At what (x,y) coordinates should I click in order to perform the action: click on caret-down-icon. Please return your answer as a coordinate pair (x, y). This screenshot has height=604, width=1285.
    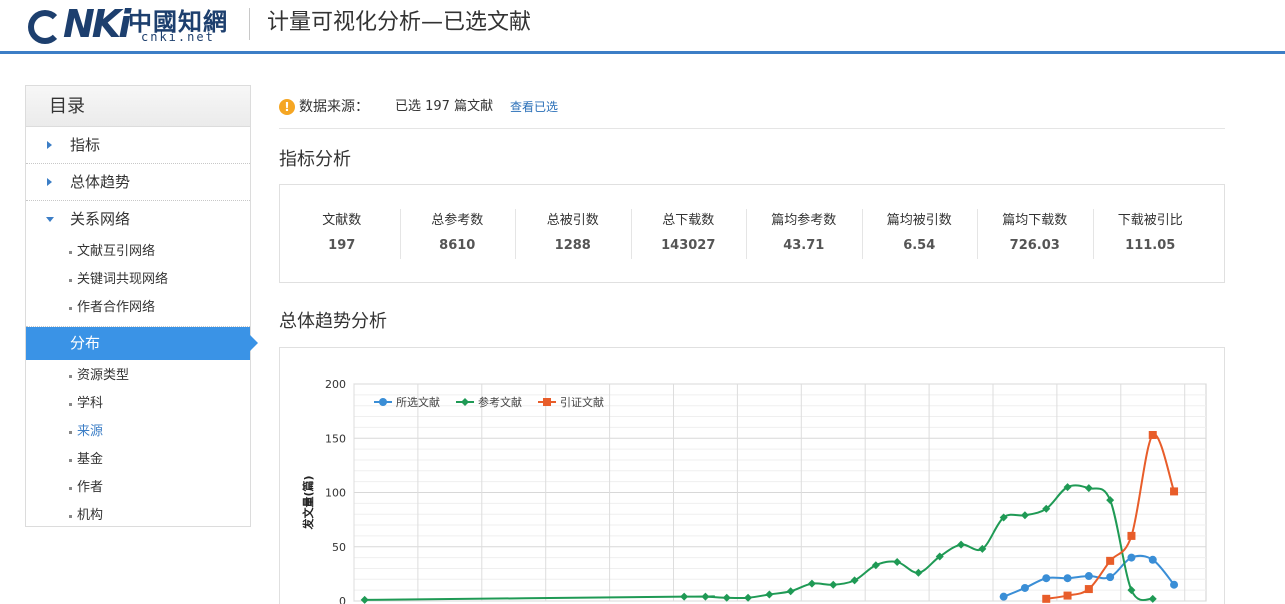
    Looking at the image, I should click on (50, 219).